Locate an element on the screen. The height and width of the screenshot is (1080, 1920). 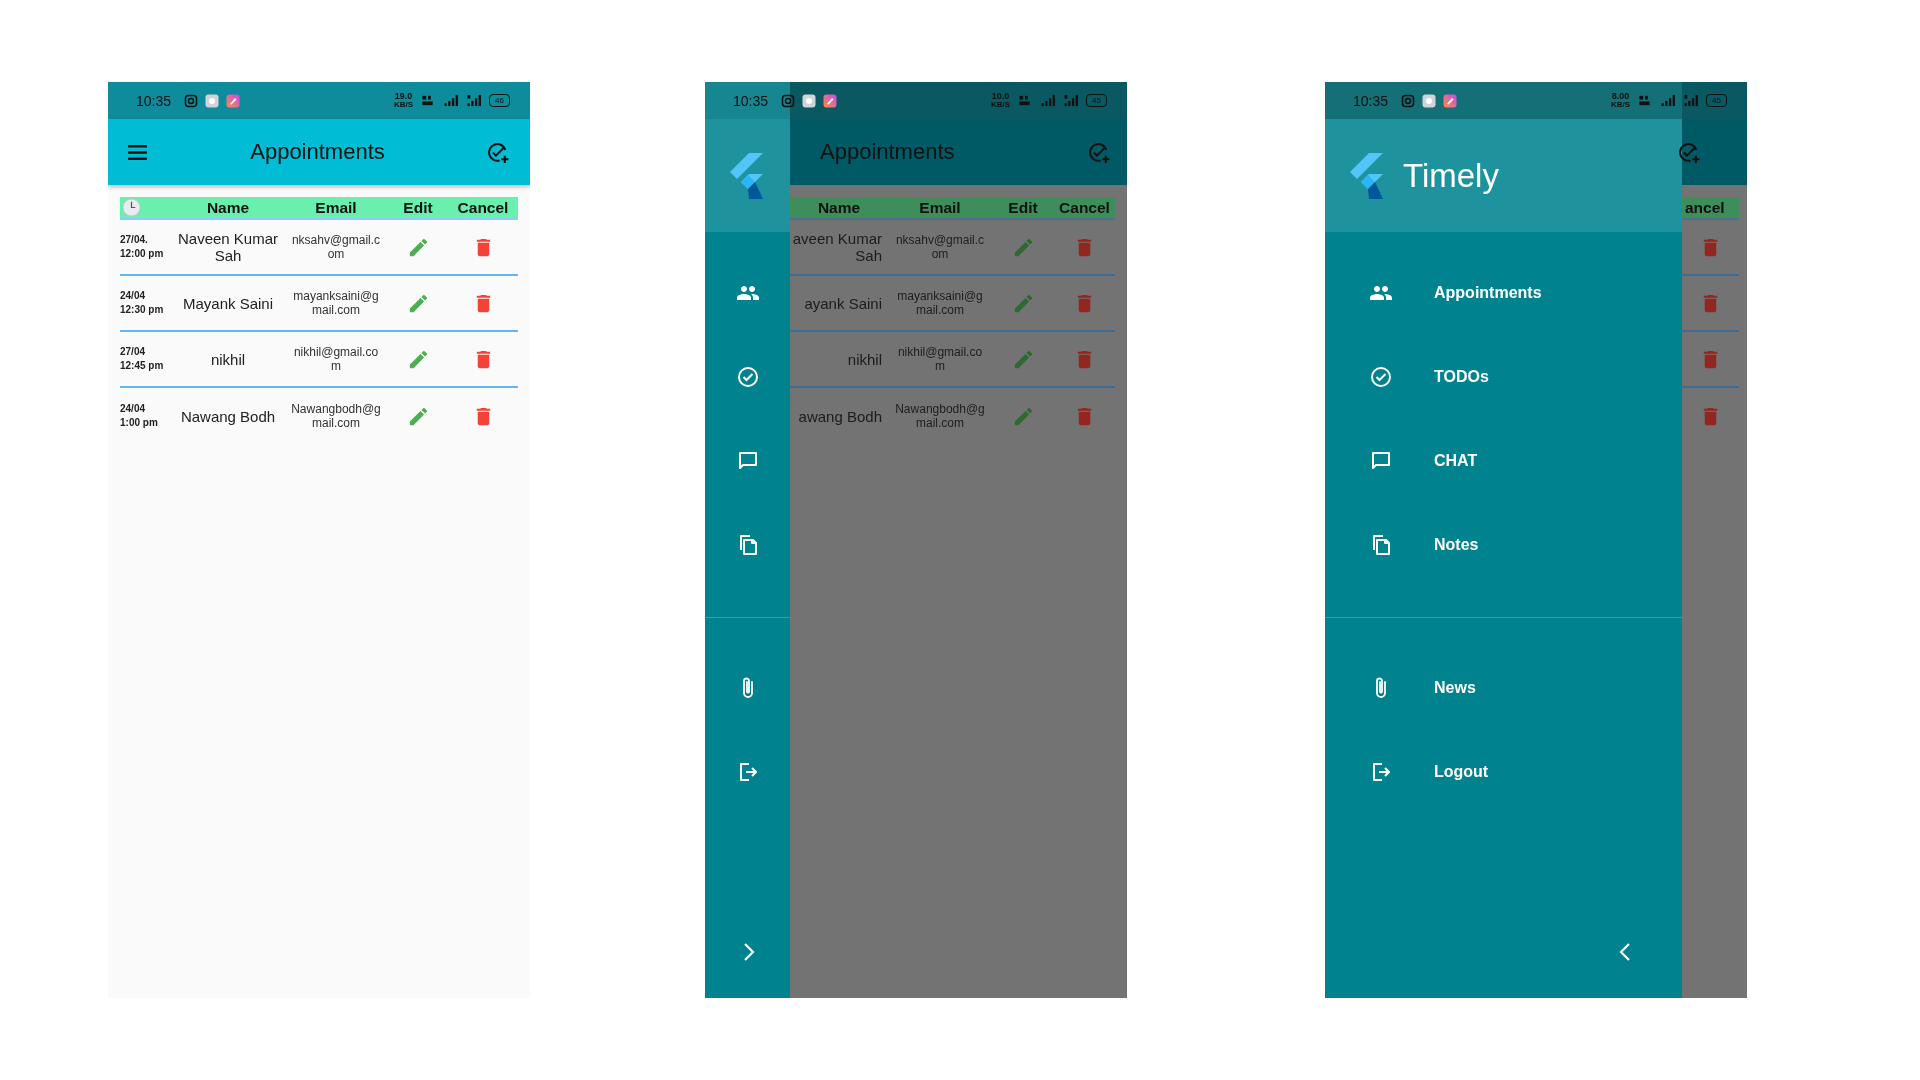
name-cell-text: awang Bodh is located at coordinates (840, 416).